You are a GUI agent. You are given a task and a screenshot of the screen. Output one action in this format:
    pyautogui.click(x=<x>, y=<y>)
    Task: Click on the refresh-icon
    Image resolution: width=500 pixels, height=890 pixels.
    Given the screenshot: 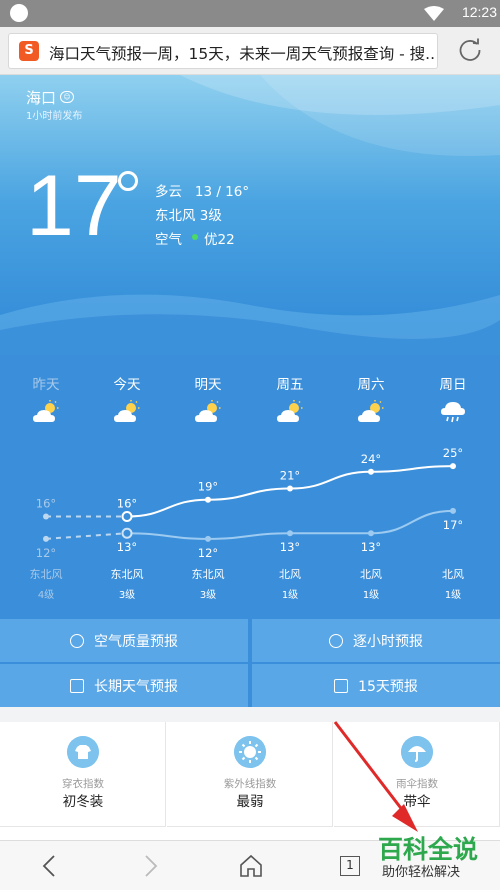 What is the action you would take?
    pyautogui.click(x=470, y=50)
    